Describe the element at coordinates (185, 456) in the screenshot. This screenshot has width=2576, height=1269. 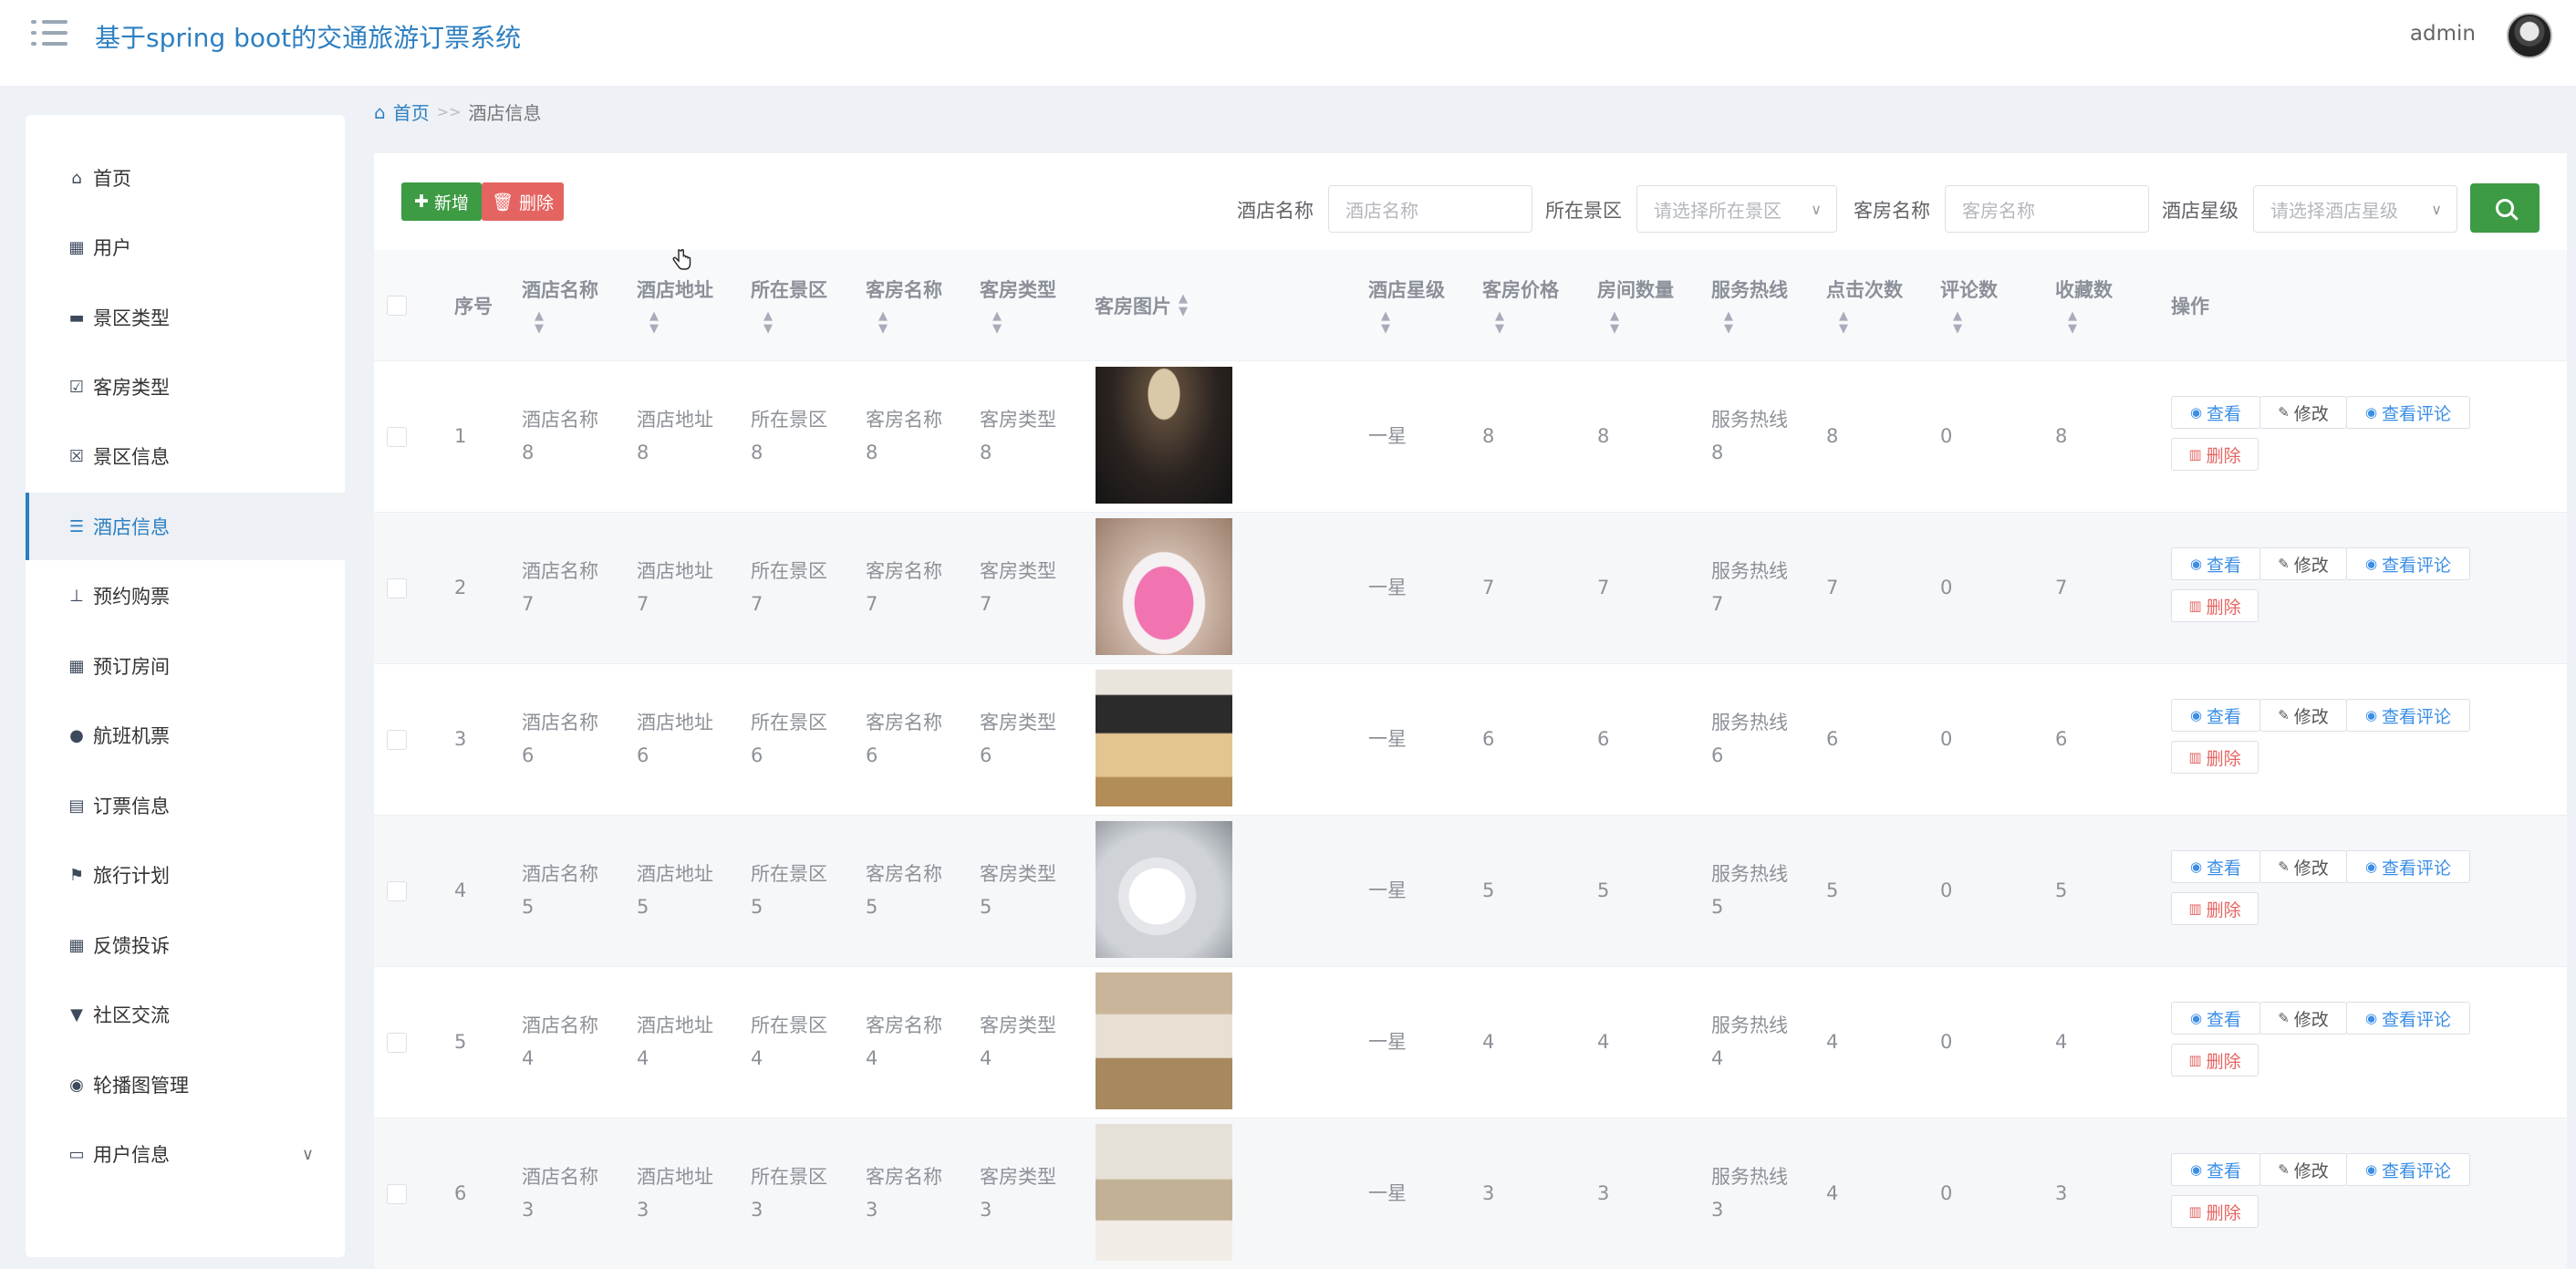
I see `sidebar-item-scenic-info: ☒ 景区信息` at that location.